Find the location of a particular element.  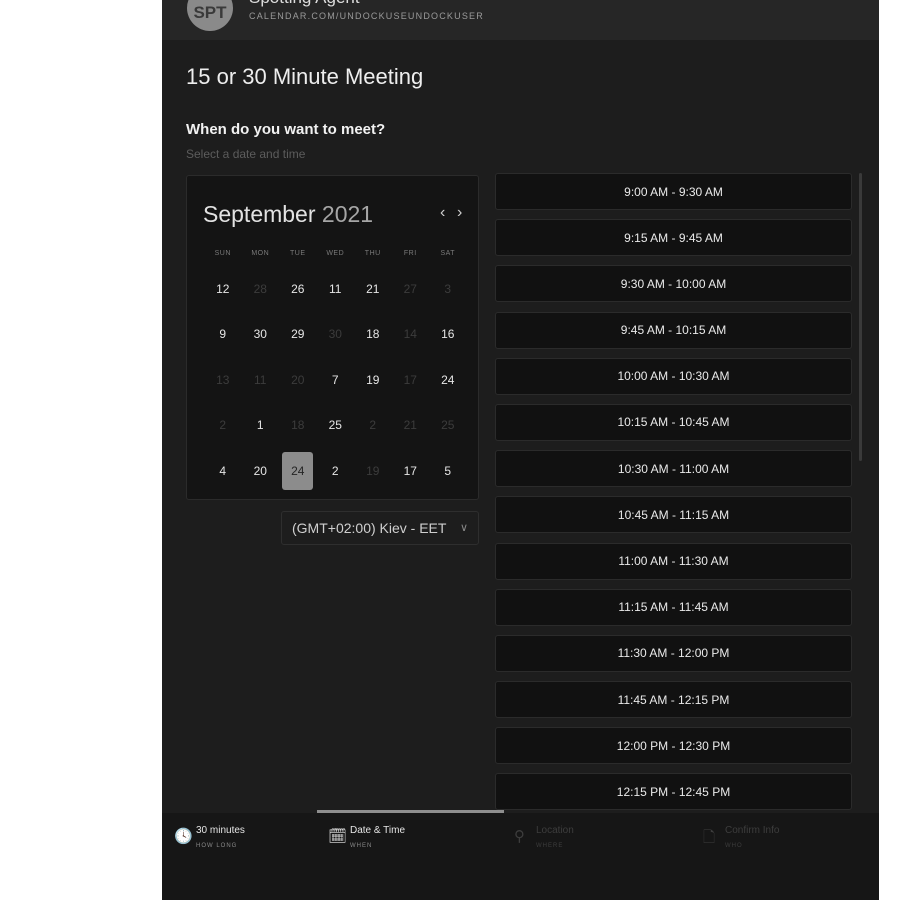

calendar-day: 29 is located at coordinates (298, 335).